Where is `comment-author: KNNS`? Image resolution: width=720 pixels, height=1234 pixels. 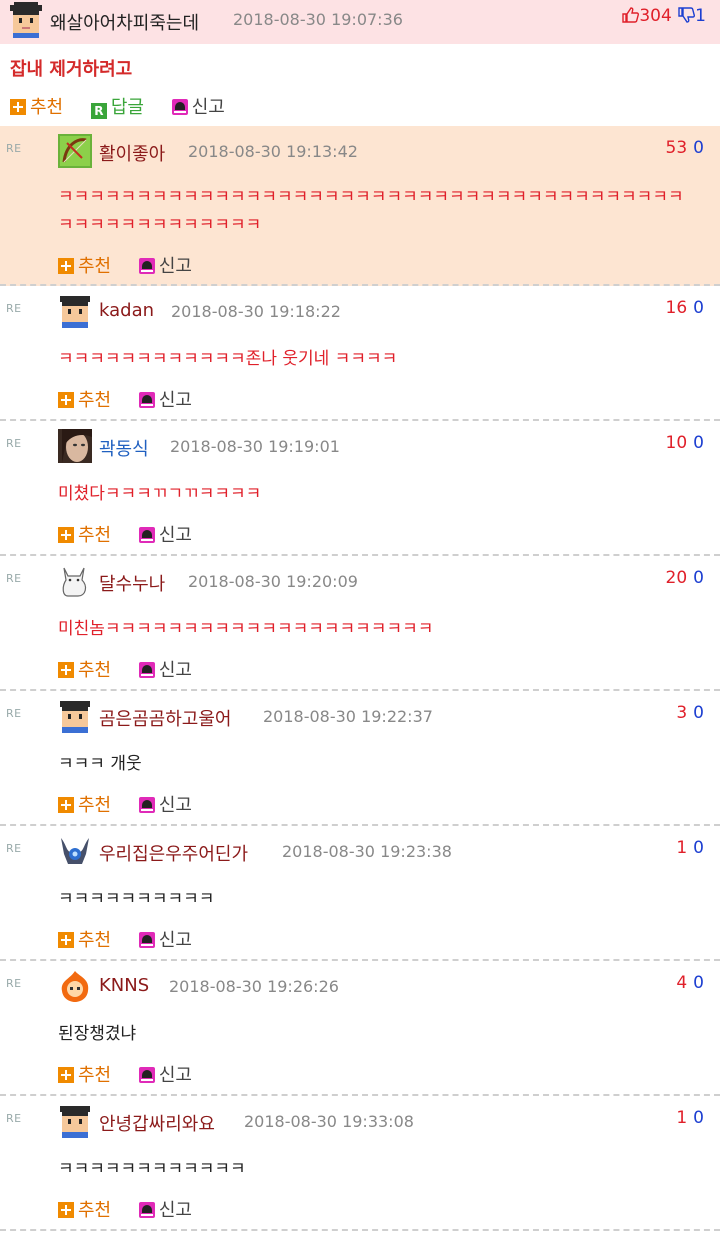
comment-author: KNNS is located at coordinates (124, 985).